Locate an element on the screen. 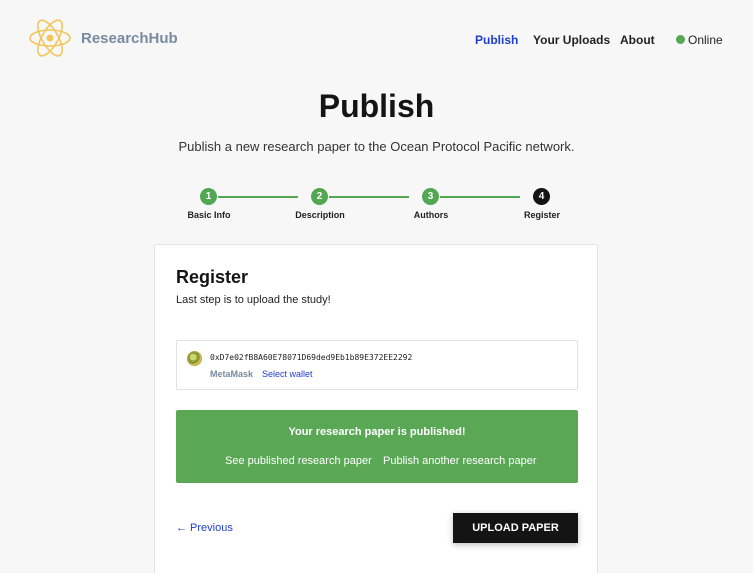 The image size is (753, 573). publish-another-paper-link: Publish another research paper is located at coordinates (459, 461).